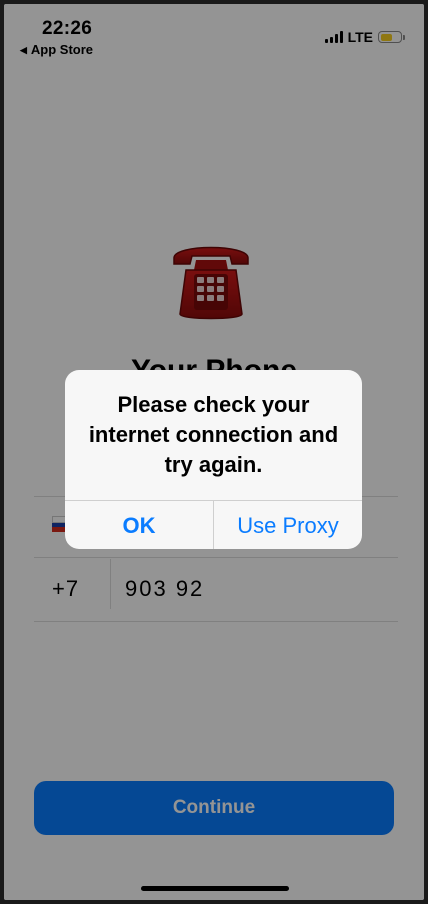  What do you see at coordinates (288, 525) in the screenshot?
I see `use-proxy-button: Use Proxy` at bounding box center [288, 525].